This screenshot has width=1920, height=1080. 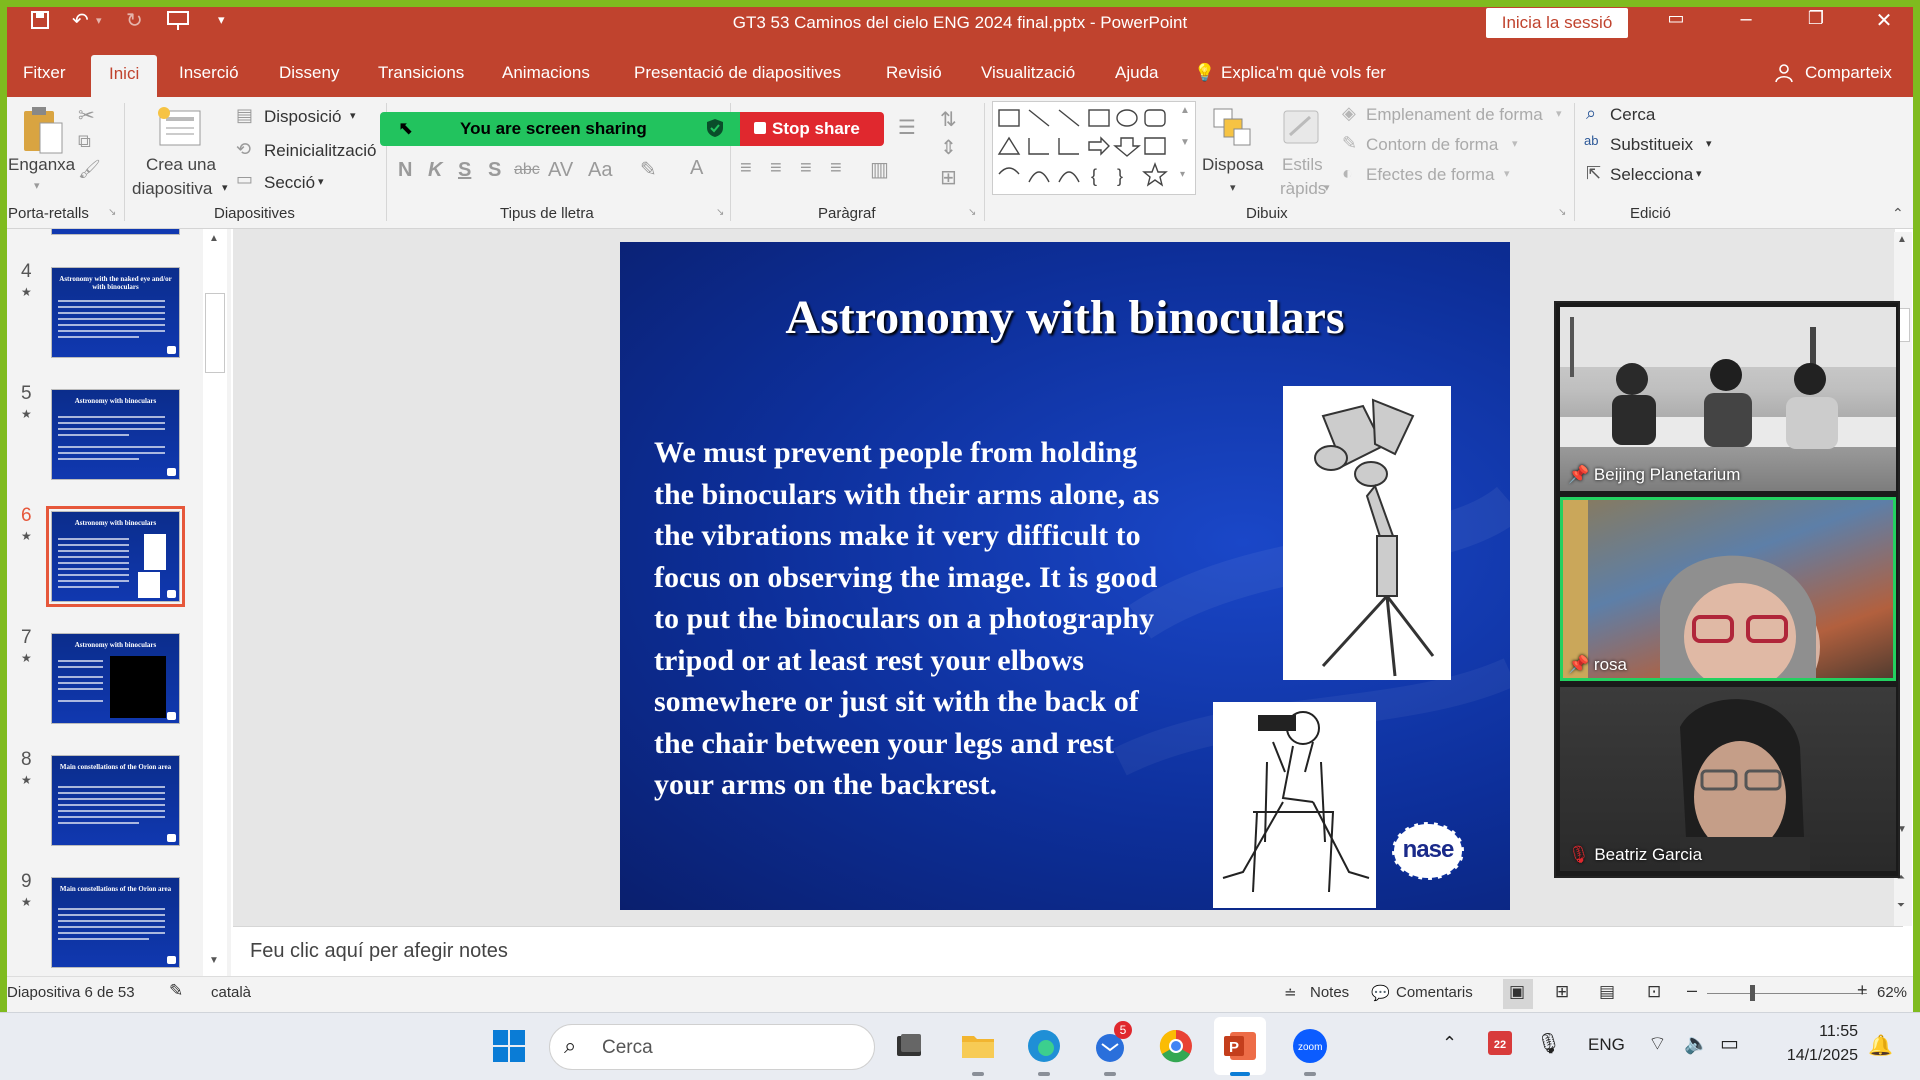 I want to click on paste-dropdown-icon: ▾, so click(x=37, y=185).